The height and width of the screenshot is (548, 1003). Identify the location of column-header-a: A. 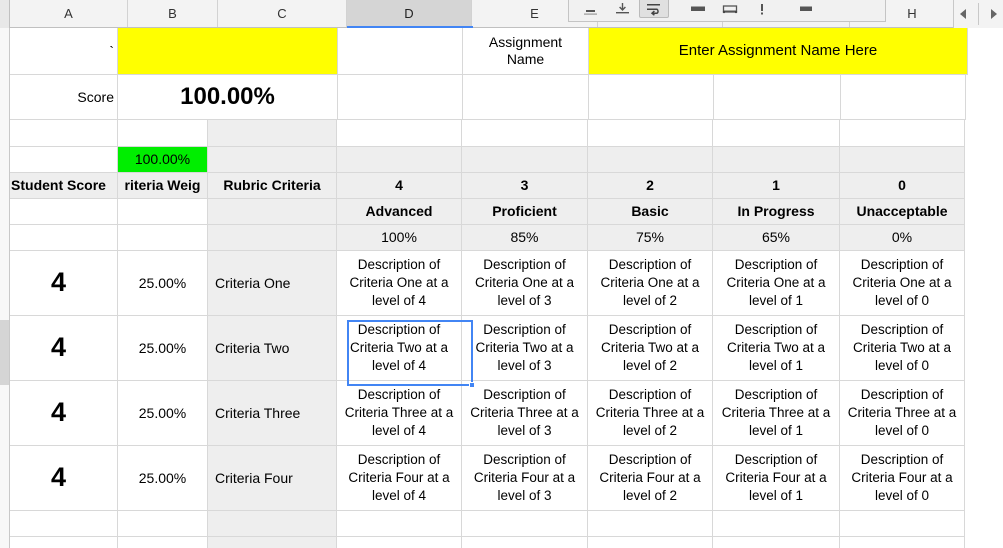
(69, 13).